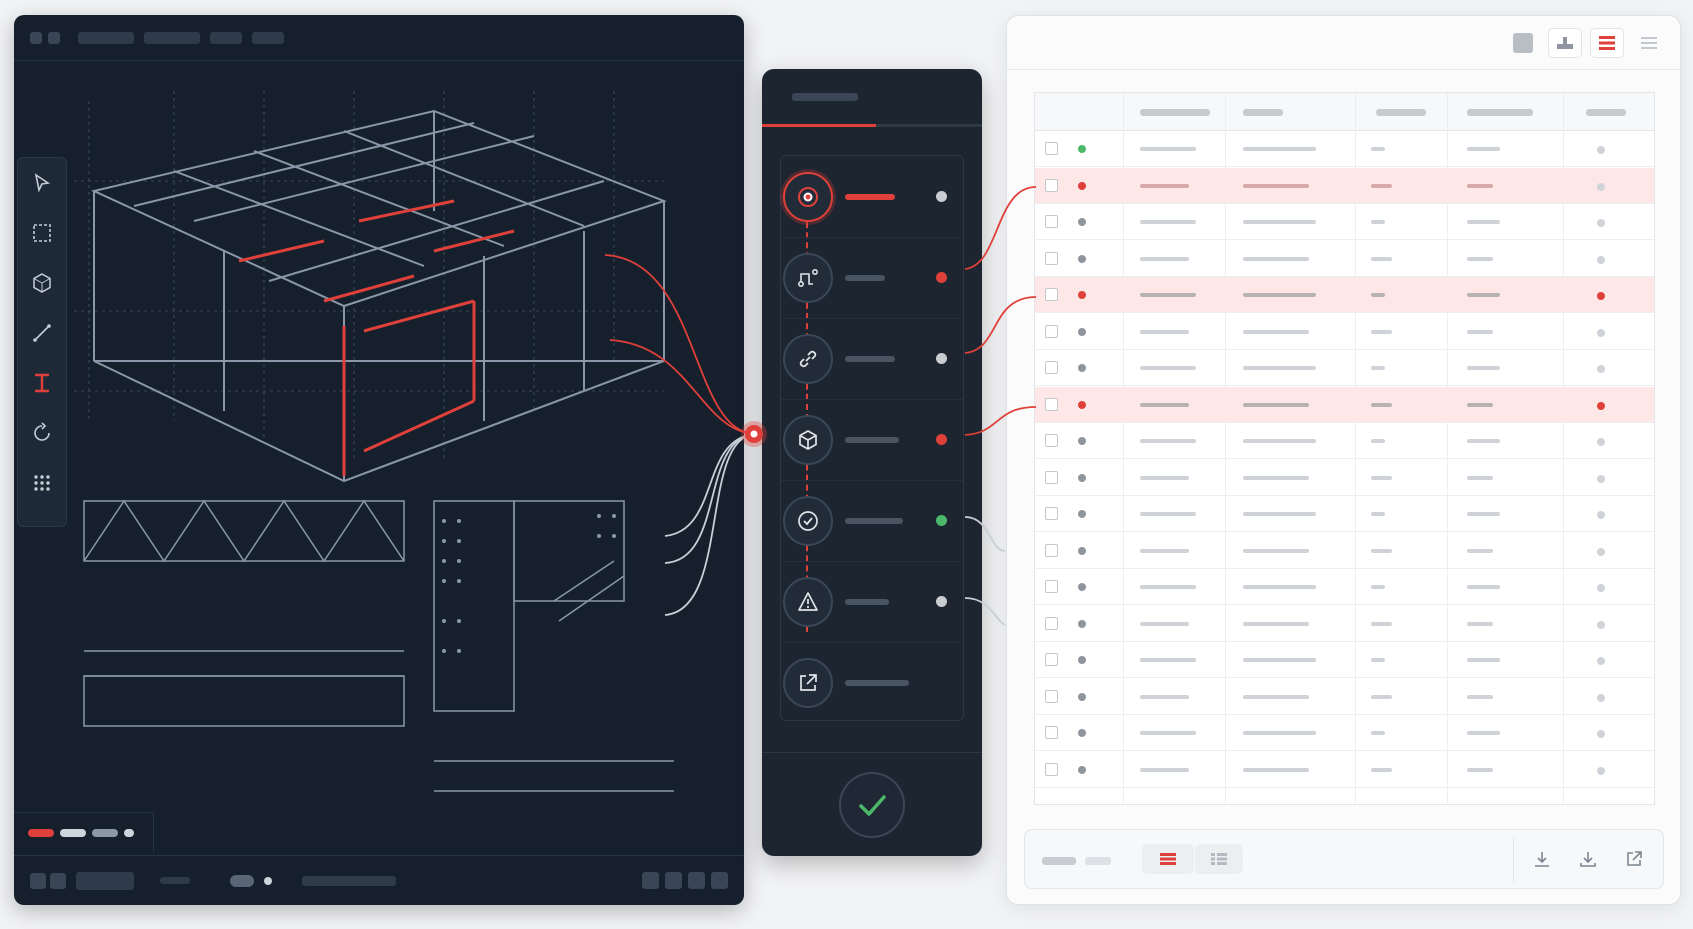 The image size is (1693, 929). I want to click on rotate-icon, so click(42, 433).